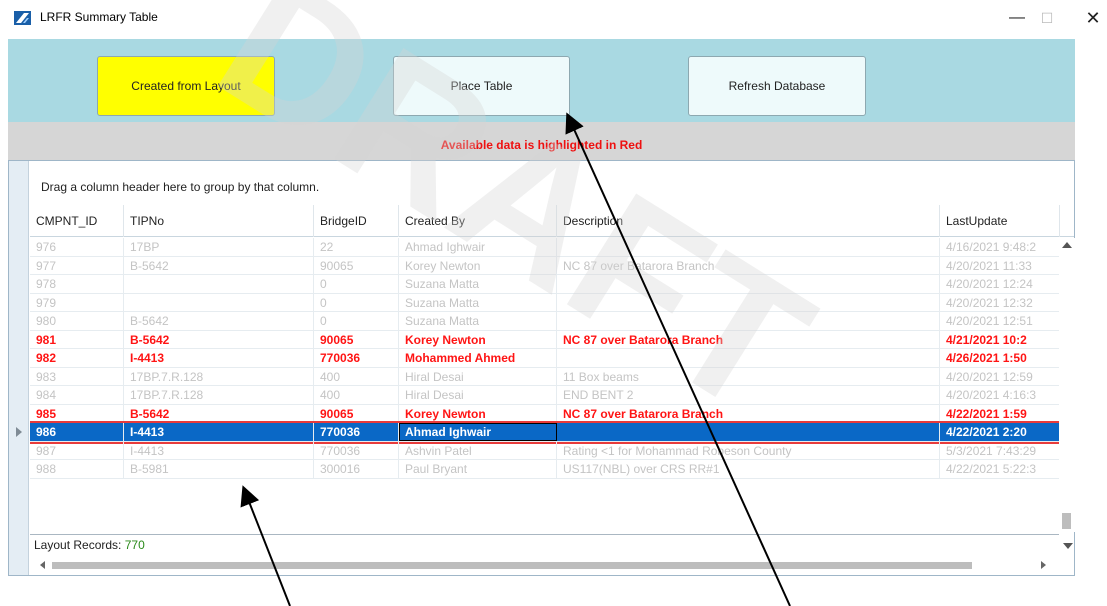  I want to click on cell-desc: 11 Box beams, so click(748, 376).